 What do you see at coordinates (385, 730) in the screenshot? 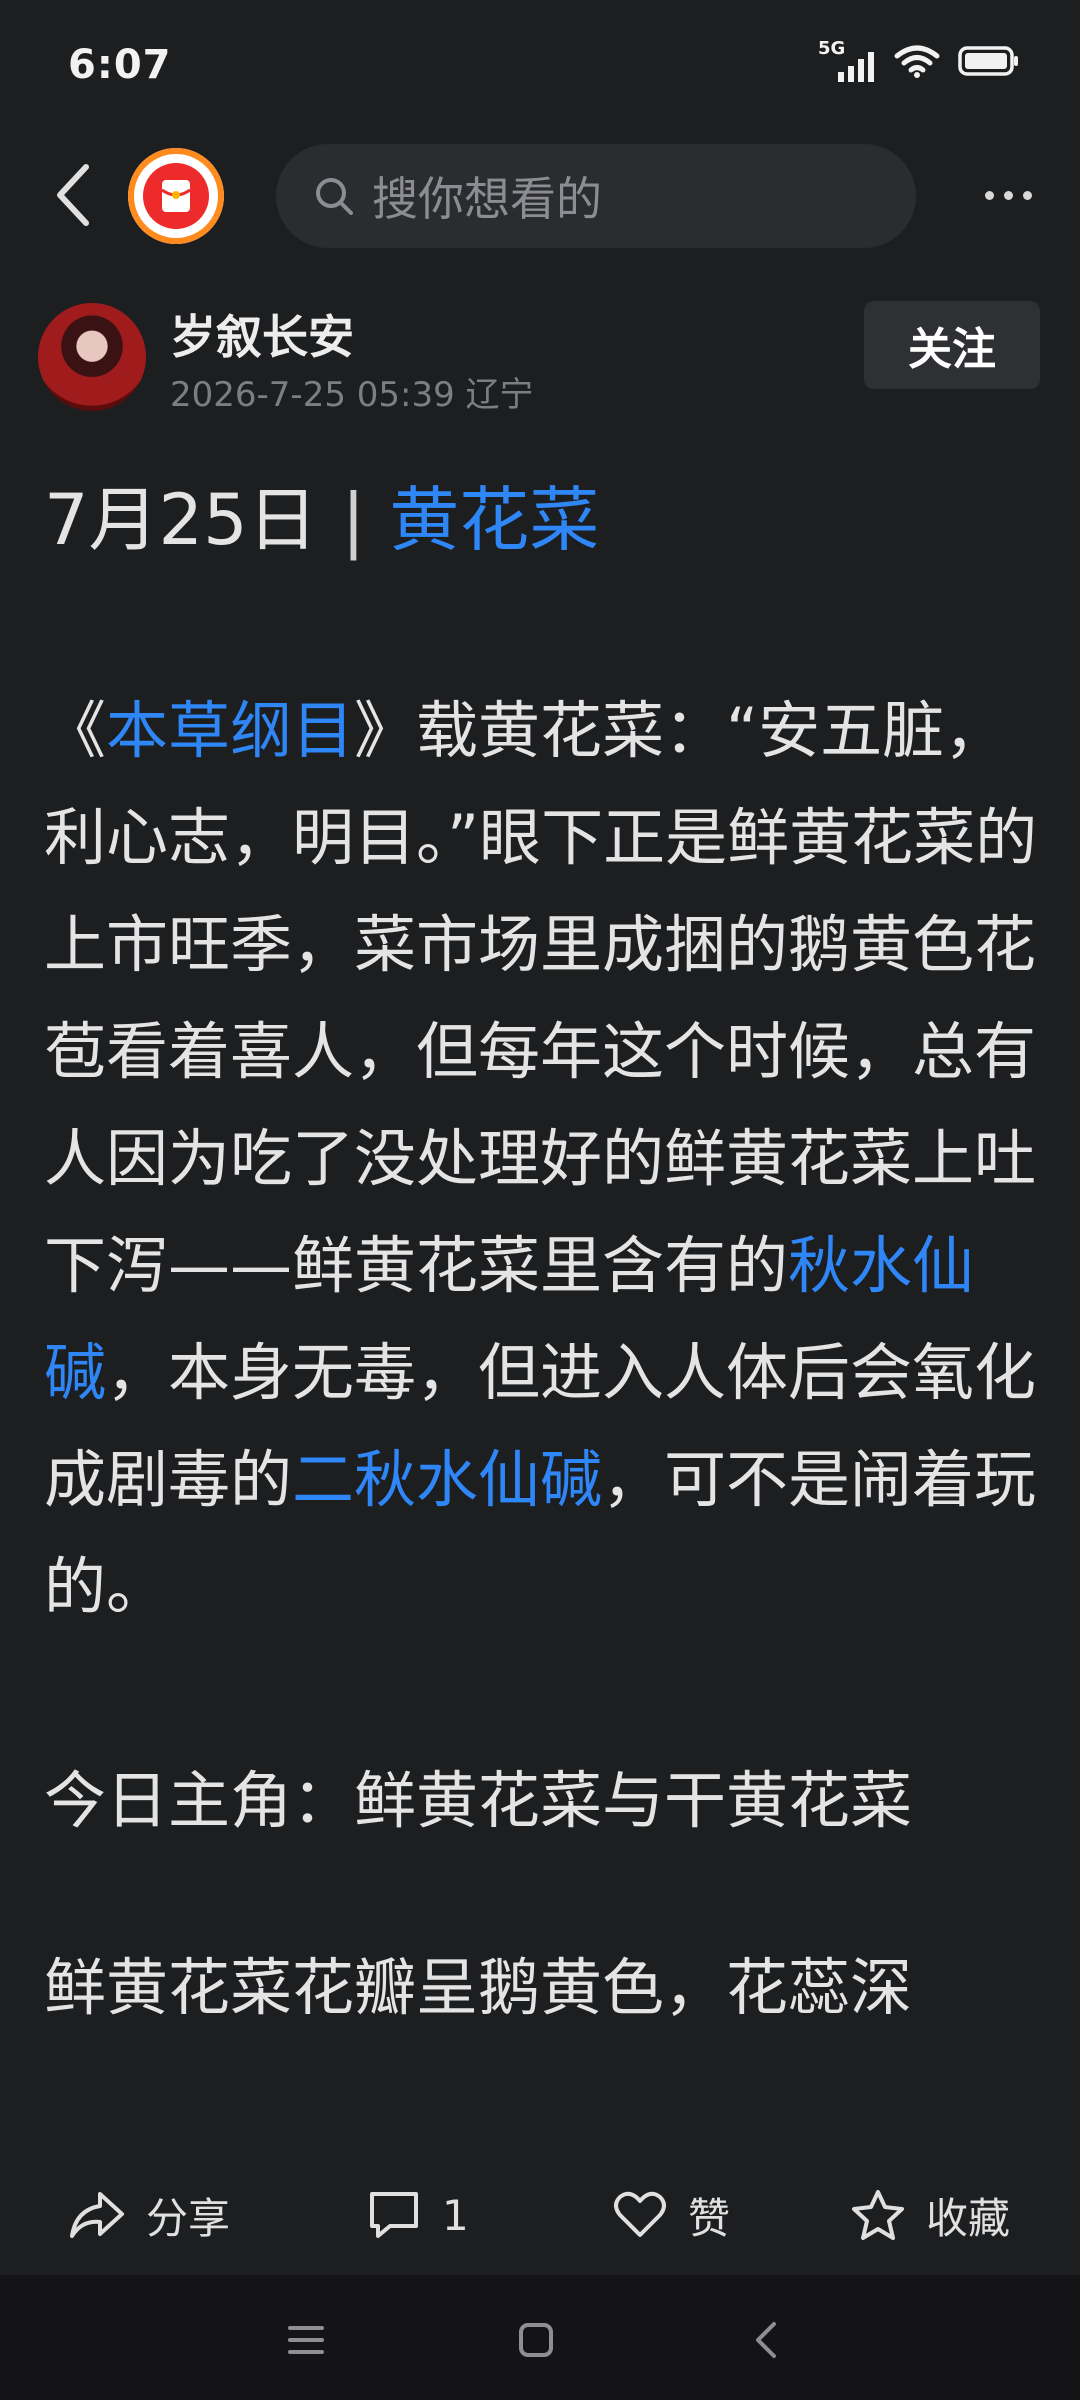
I see `book-bracket-close: 》` at bounding box center [385, 730].